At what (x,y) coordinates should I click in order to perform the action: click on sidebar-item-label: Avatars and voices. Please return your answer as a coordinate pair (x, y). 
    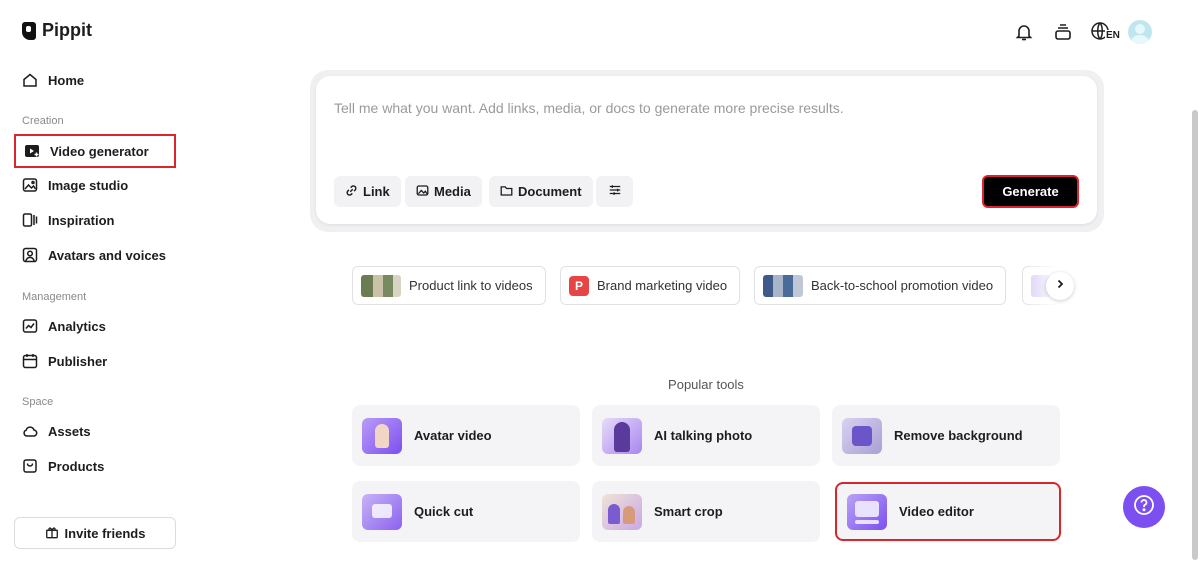
    Looking at the image, I should click on (107, 255).